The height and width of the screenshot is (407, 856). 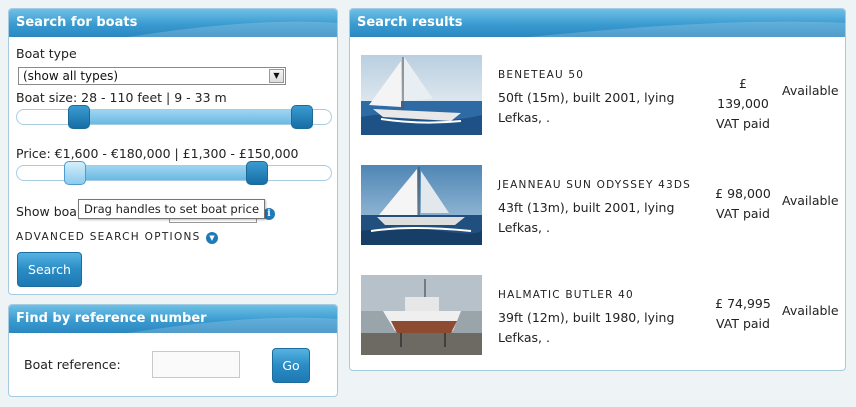 I want to click on price-slider-range, so click(x=167, y=173).